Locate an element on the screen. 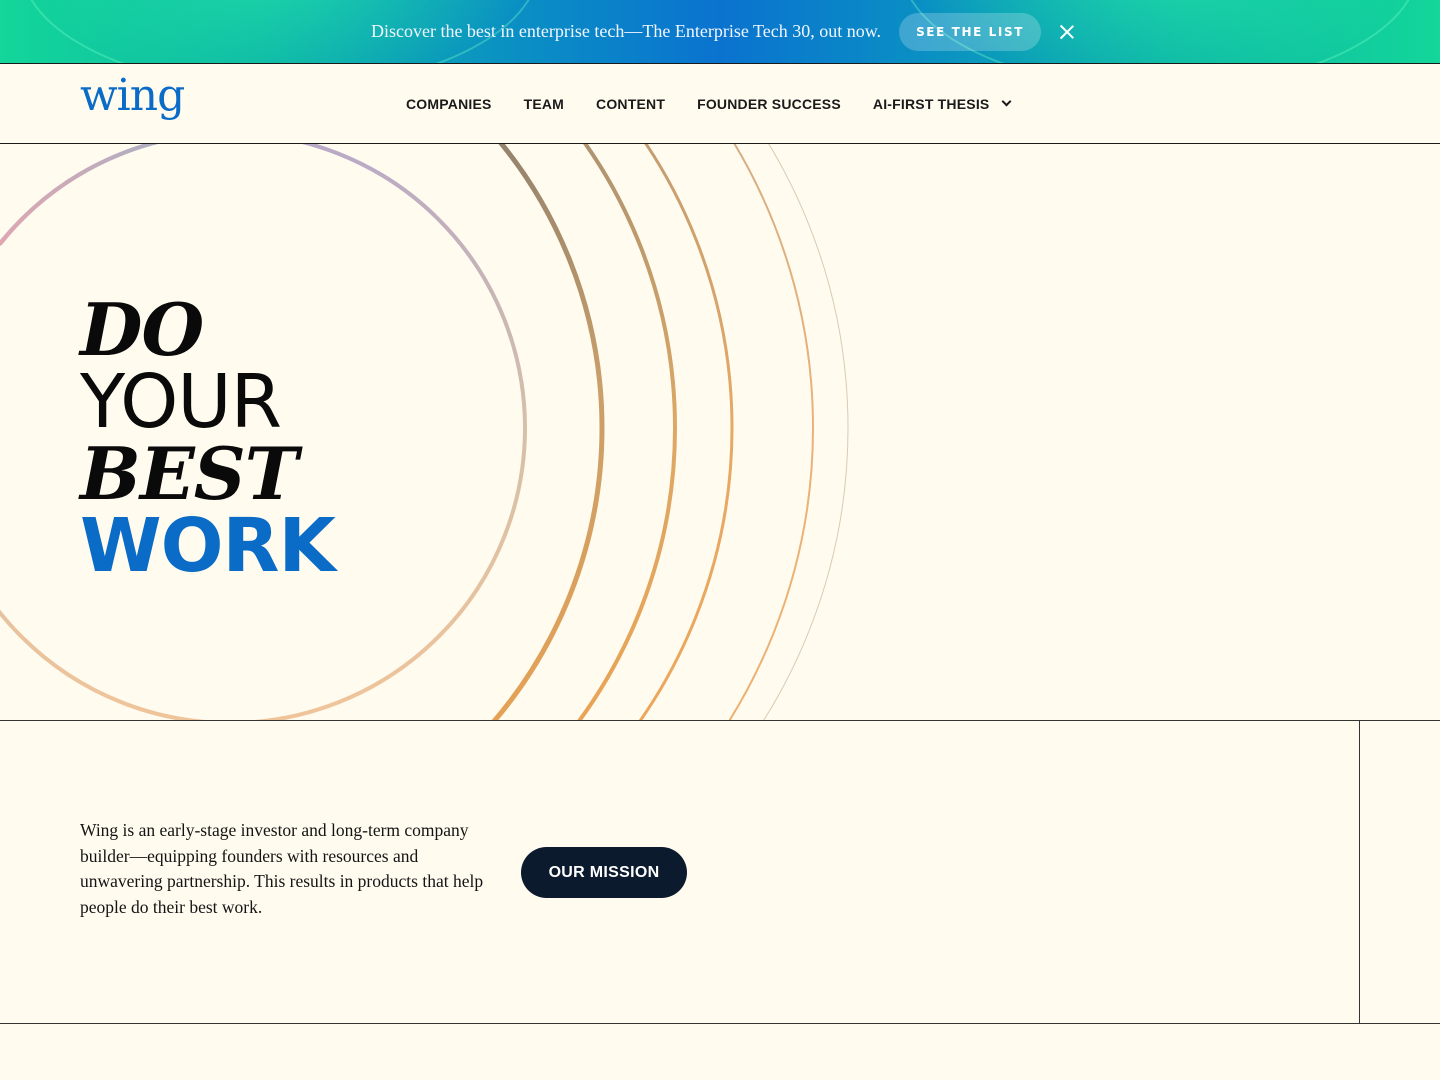 Image resolution: width=1440 pixels, height=1080 pixels. wing-logo: wing is located at coordinates (132, 96).